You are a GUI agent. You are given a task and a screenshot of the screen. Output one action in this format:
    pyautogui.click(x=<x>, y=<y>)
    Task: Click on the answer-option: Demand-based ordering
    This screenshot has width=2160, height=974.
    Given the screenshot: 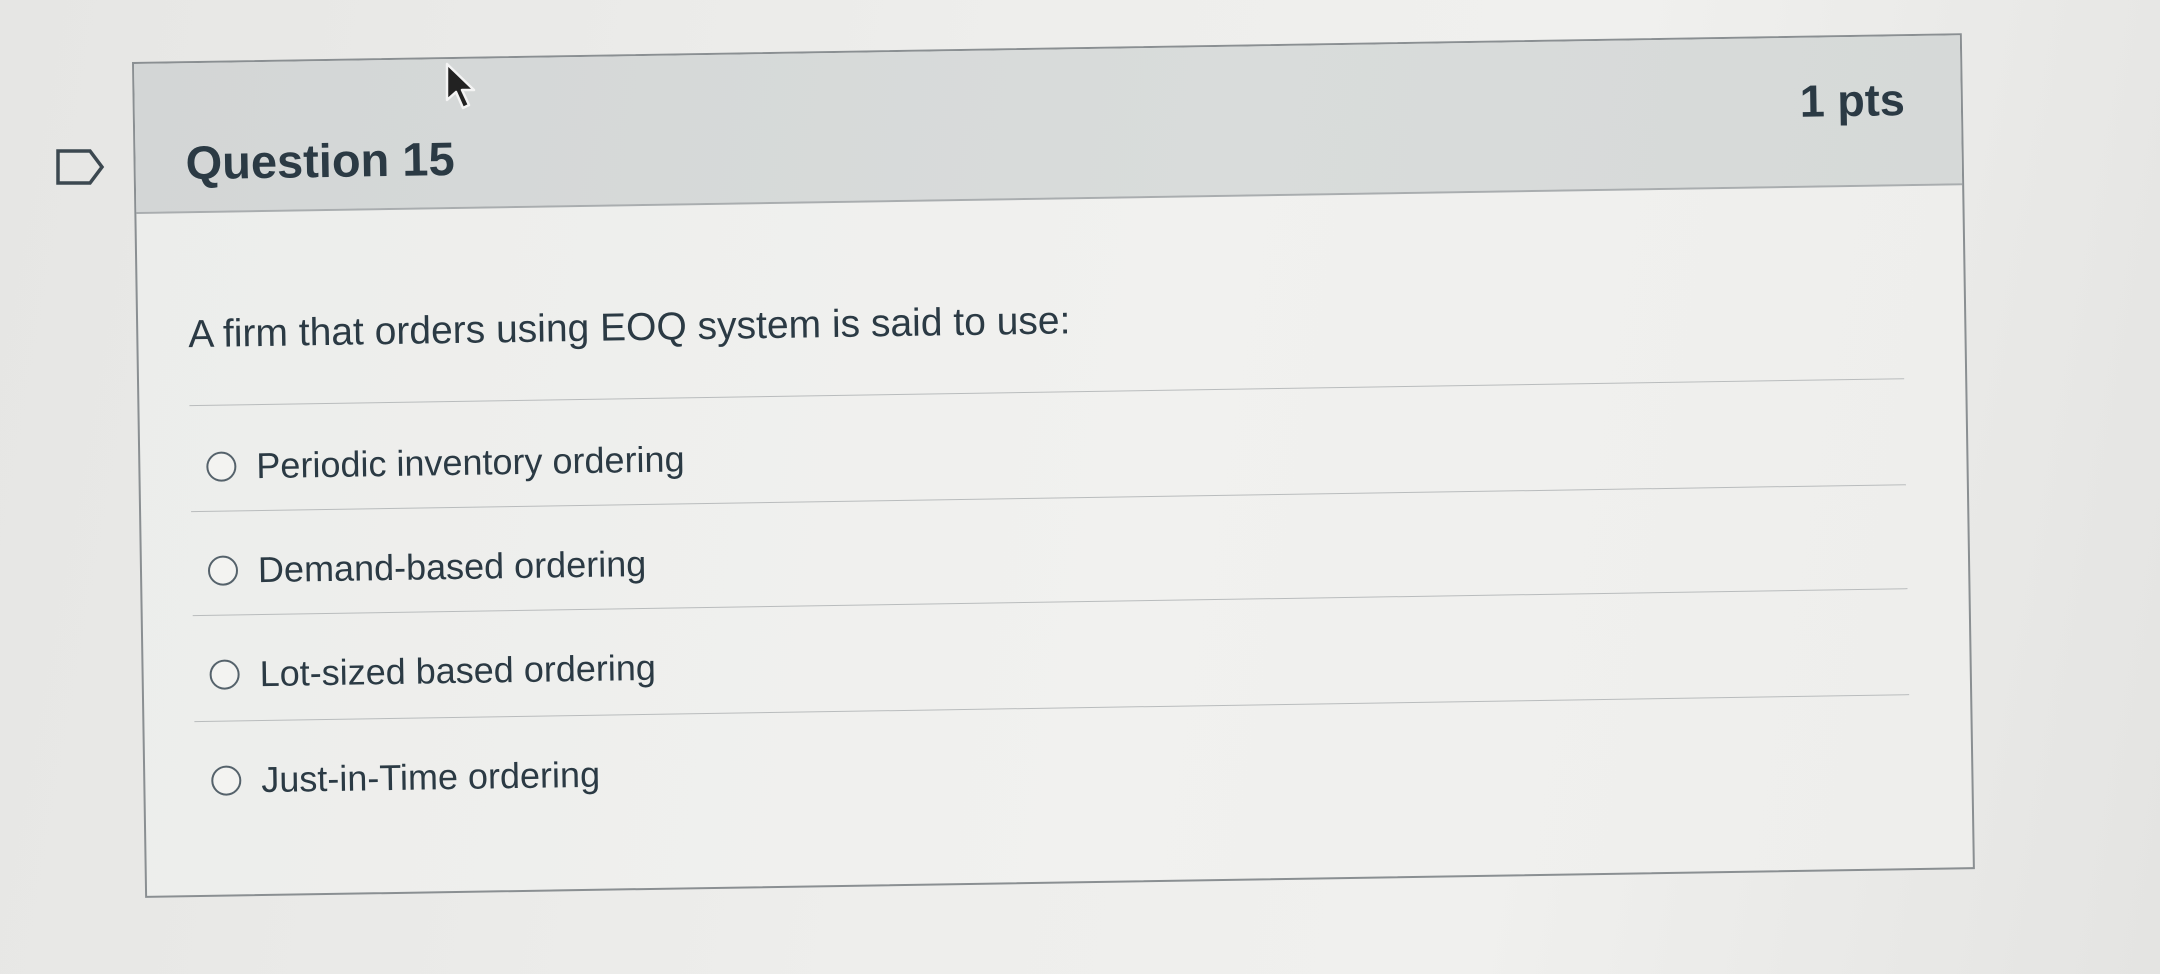 What is the action you would take?
    pyautogui.click(x=427, y=567)
    